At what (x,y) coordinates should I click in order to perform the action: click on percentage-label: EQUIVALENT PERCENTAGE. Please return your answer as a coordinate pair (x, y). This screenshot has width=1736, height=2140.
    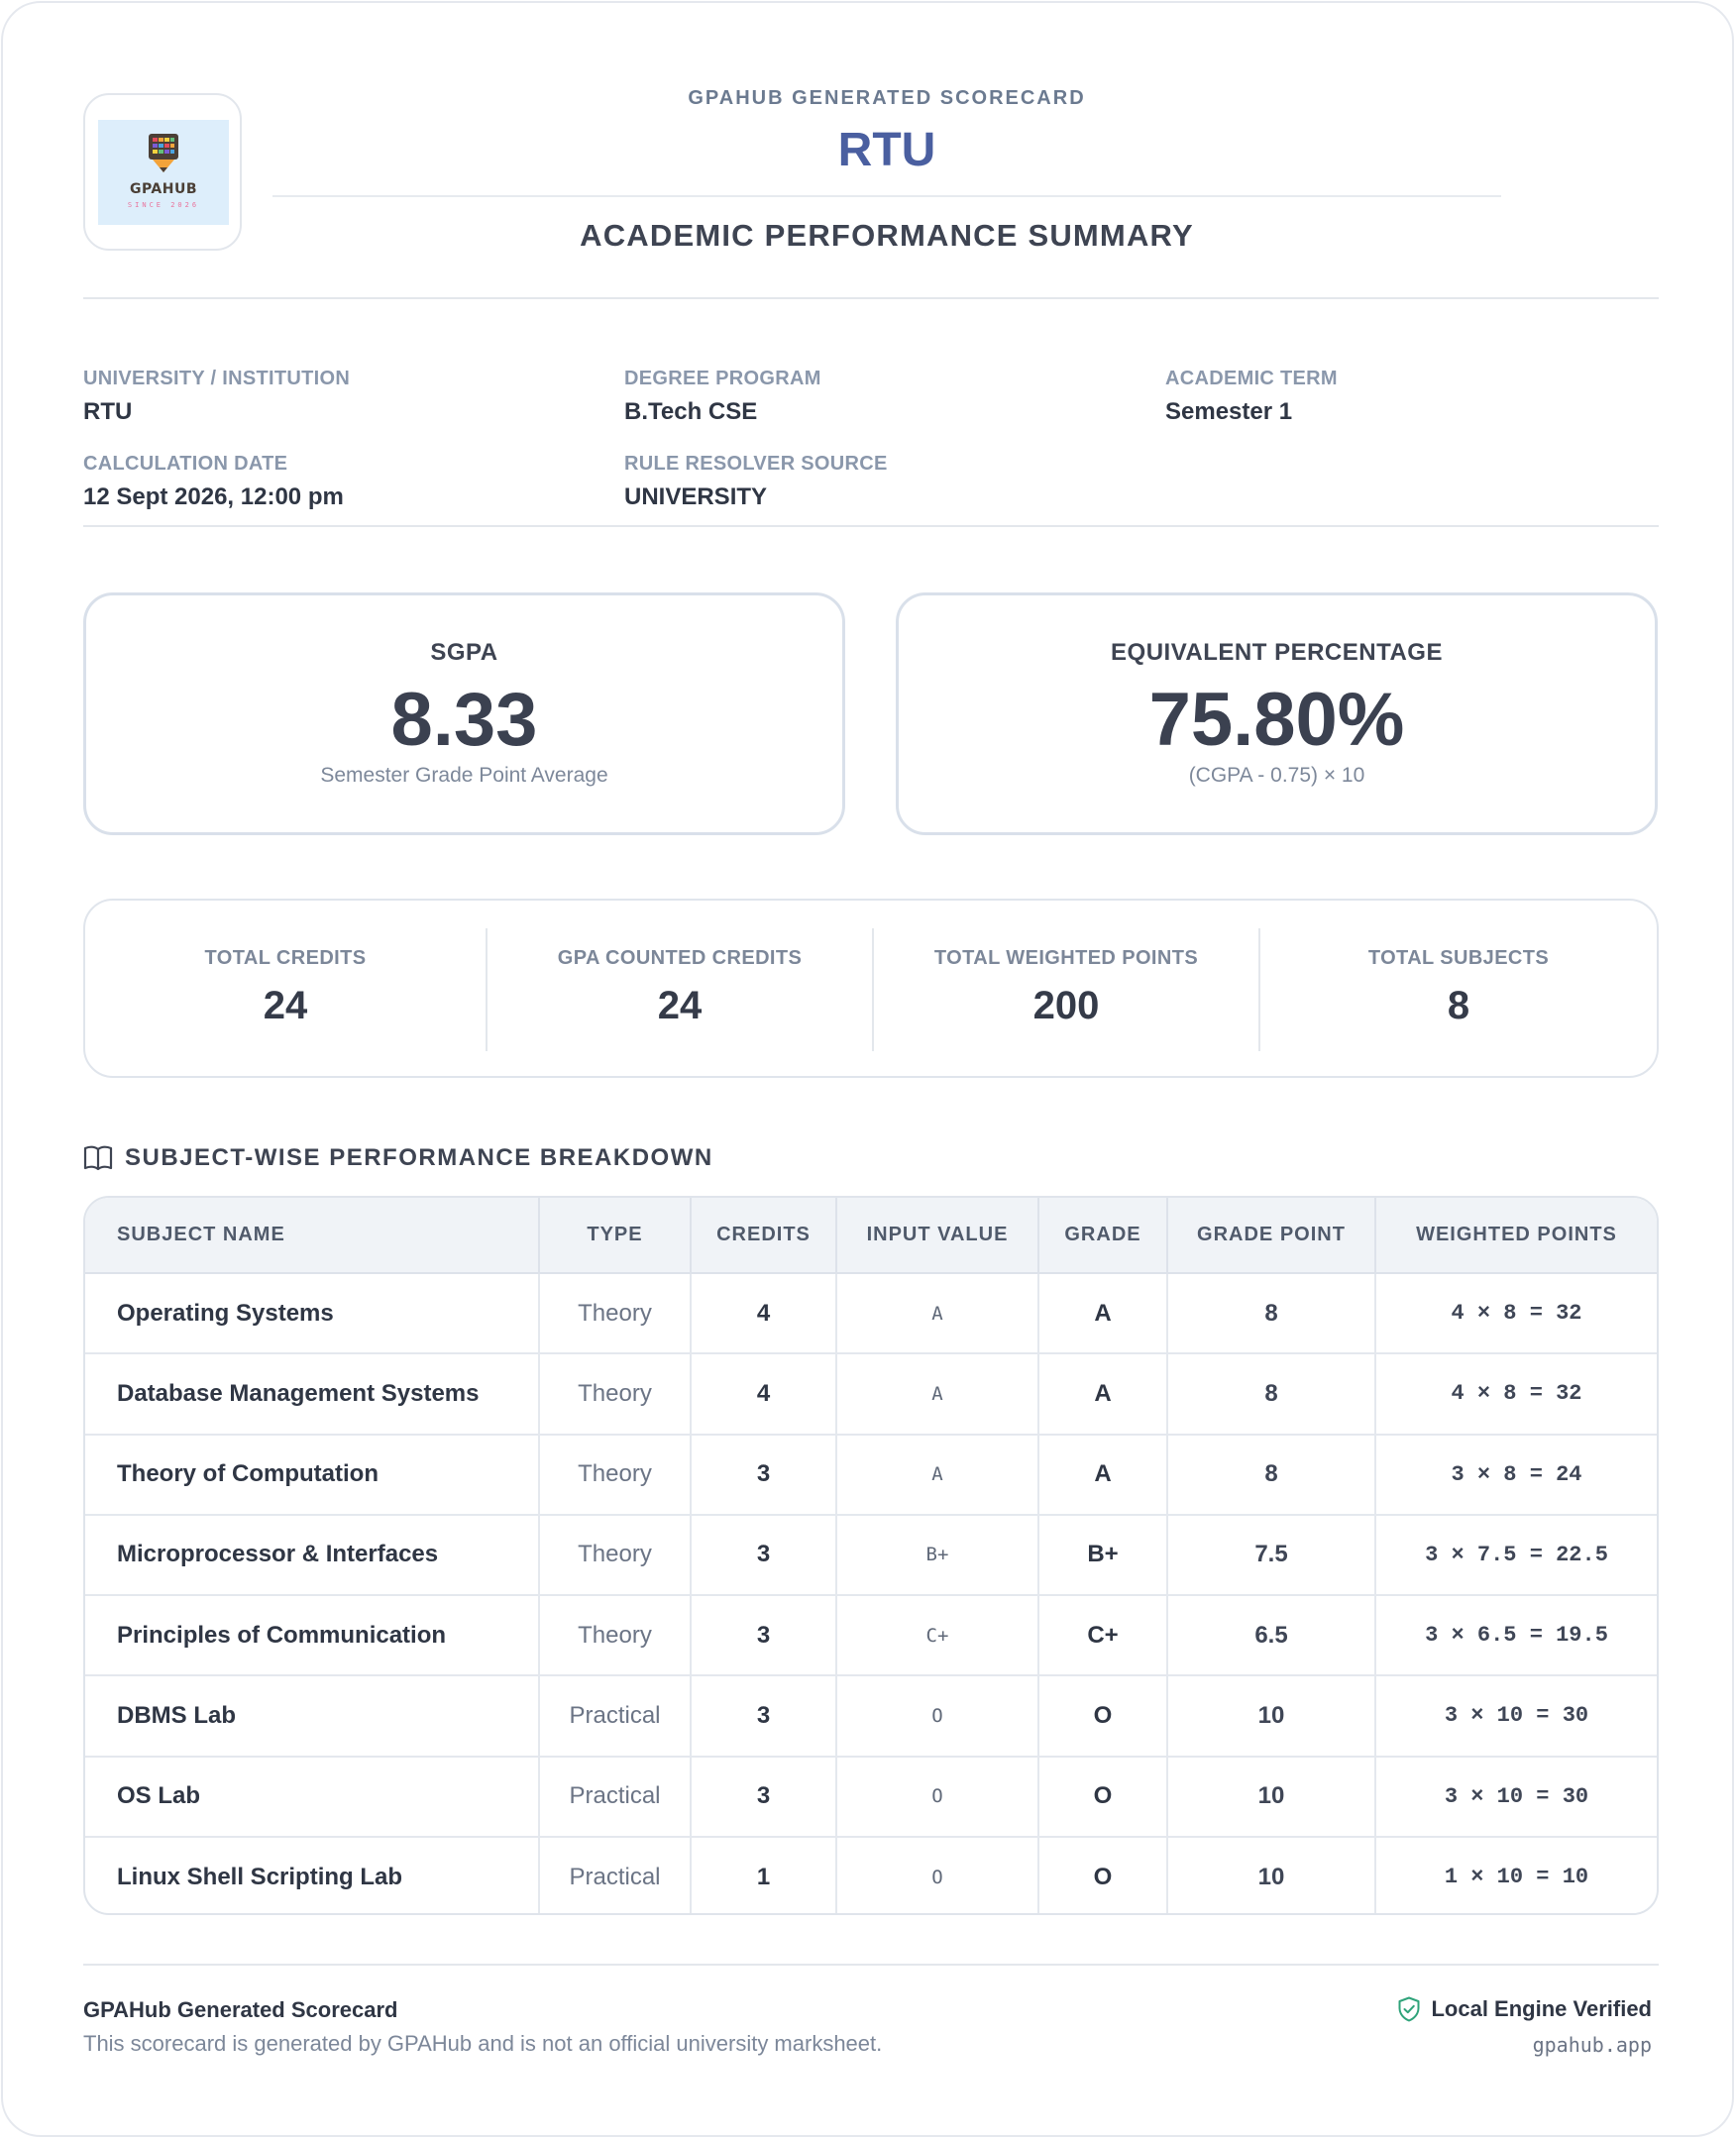
    Looking at the image, I should click on (1277, 652).